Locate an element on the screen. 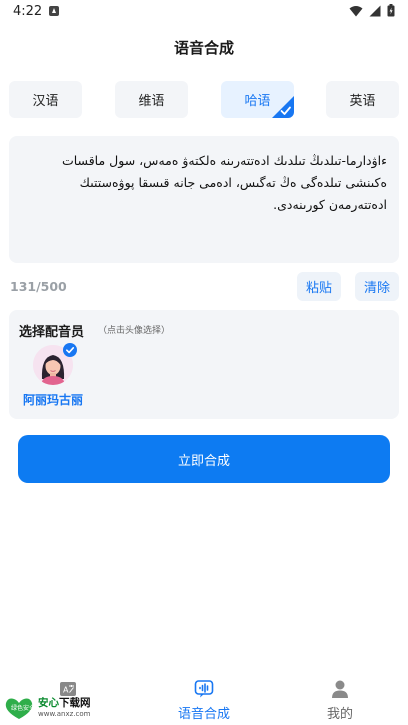 This screenshot has height=725, width=408. watermark-title-dark: 下载网 is located at coordinates (75, 703).